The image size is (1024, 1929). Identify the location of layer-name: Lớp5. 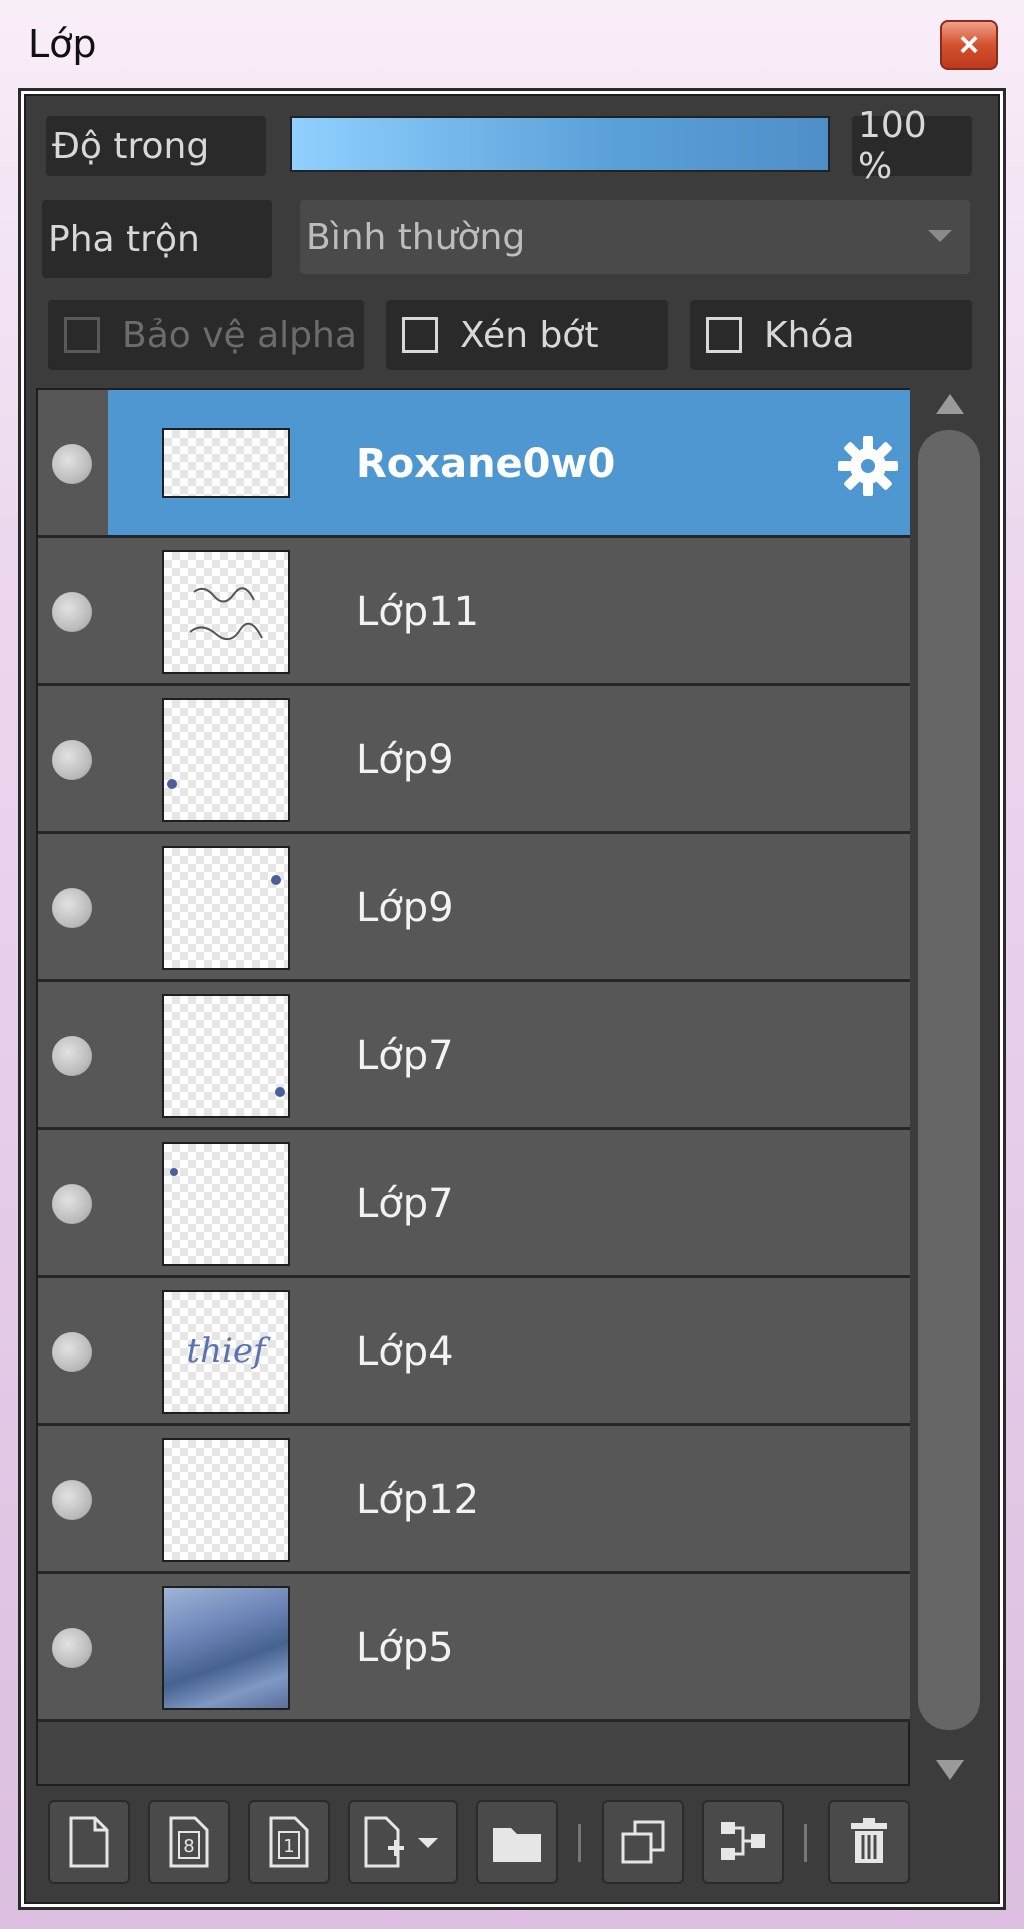
(405, 1648).